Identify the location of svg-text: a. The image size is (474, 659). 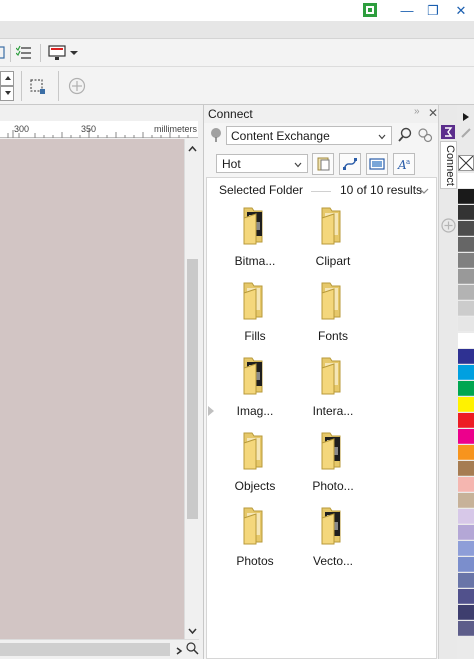
(408, 162).